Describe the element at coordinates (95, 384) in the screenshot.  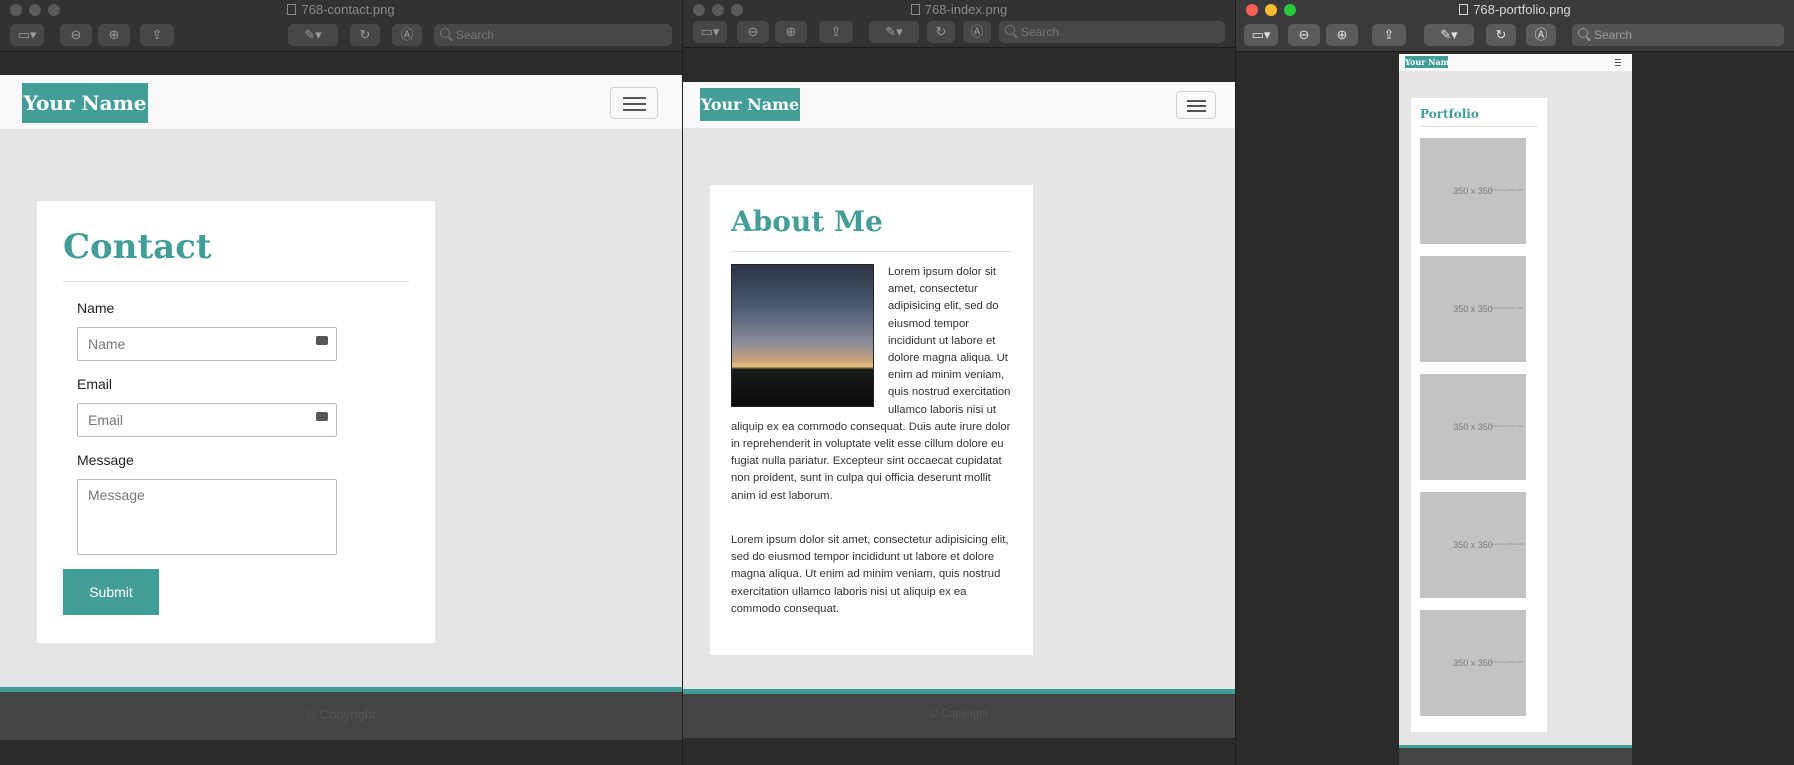
I see `email-label: Email` at that location.